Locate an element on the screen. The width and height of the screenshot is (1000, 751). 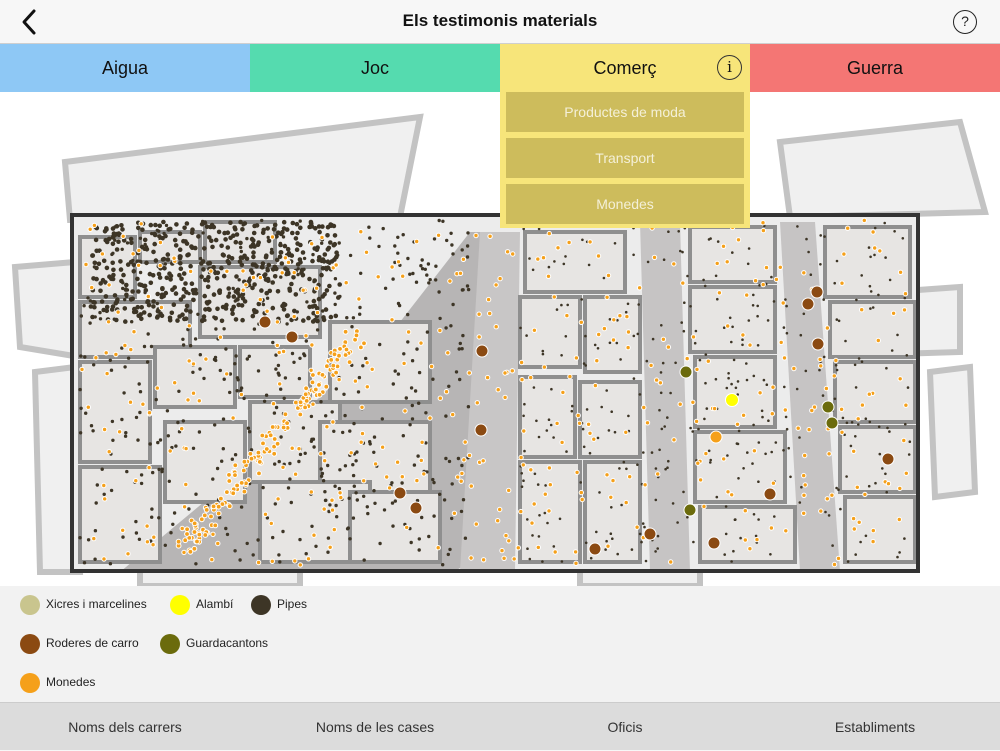
tab-label: Aigua is located at coordinates (125, 68).